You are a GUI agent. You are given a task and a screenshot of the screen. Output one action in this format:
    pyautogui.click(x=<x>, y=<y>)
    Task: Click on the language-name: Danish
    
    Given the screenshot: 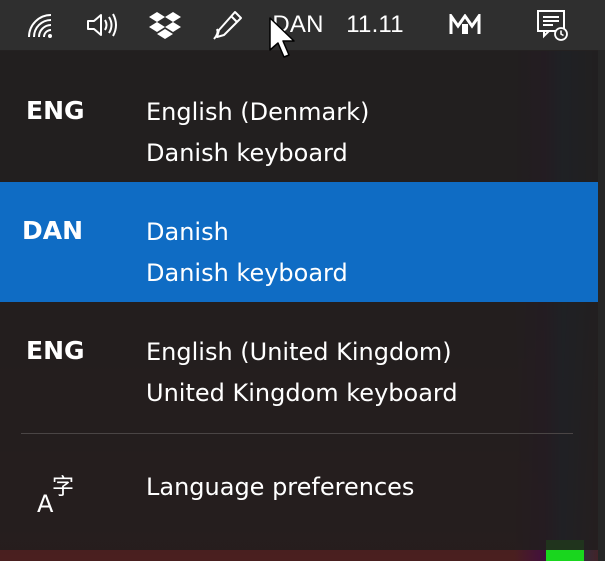 What is the action you would take?
    pyautogui.click(x=187, y=232)
    